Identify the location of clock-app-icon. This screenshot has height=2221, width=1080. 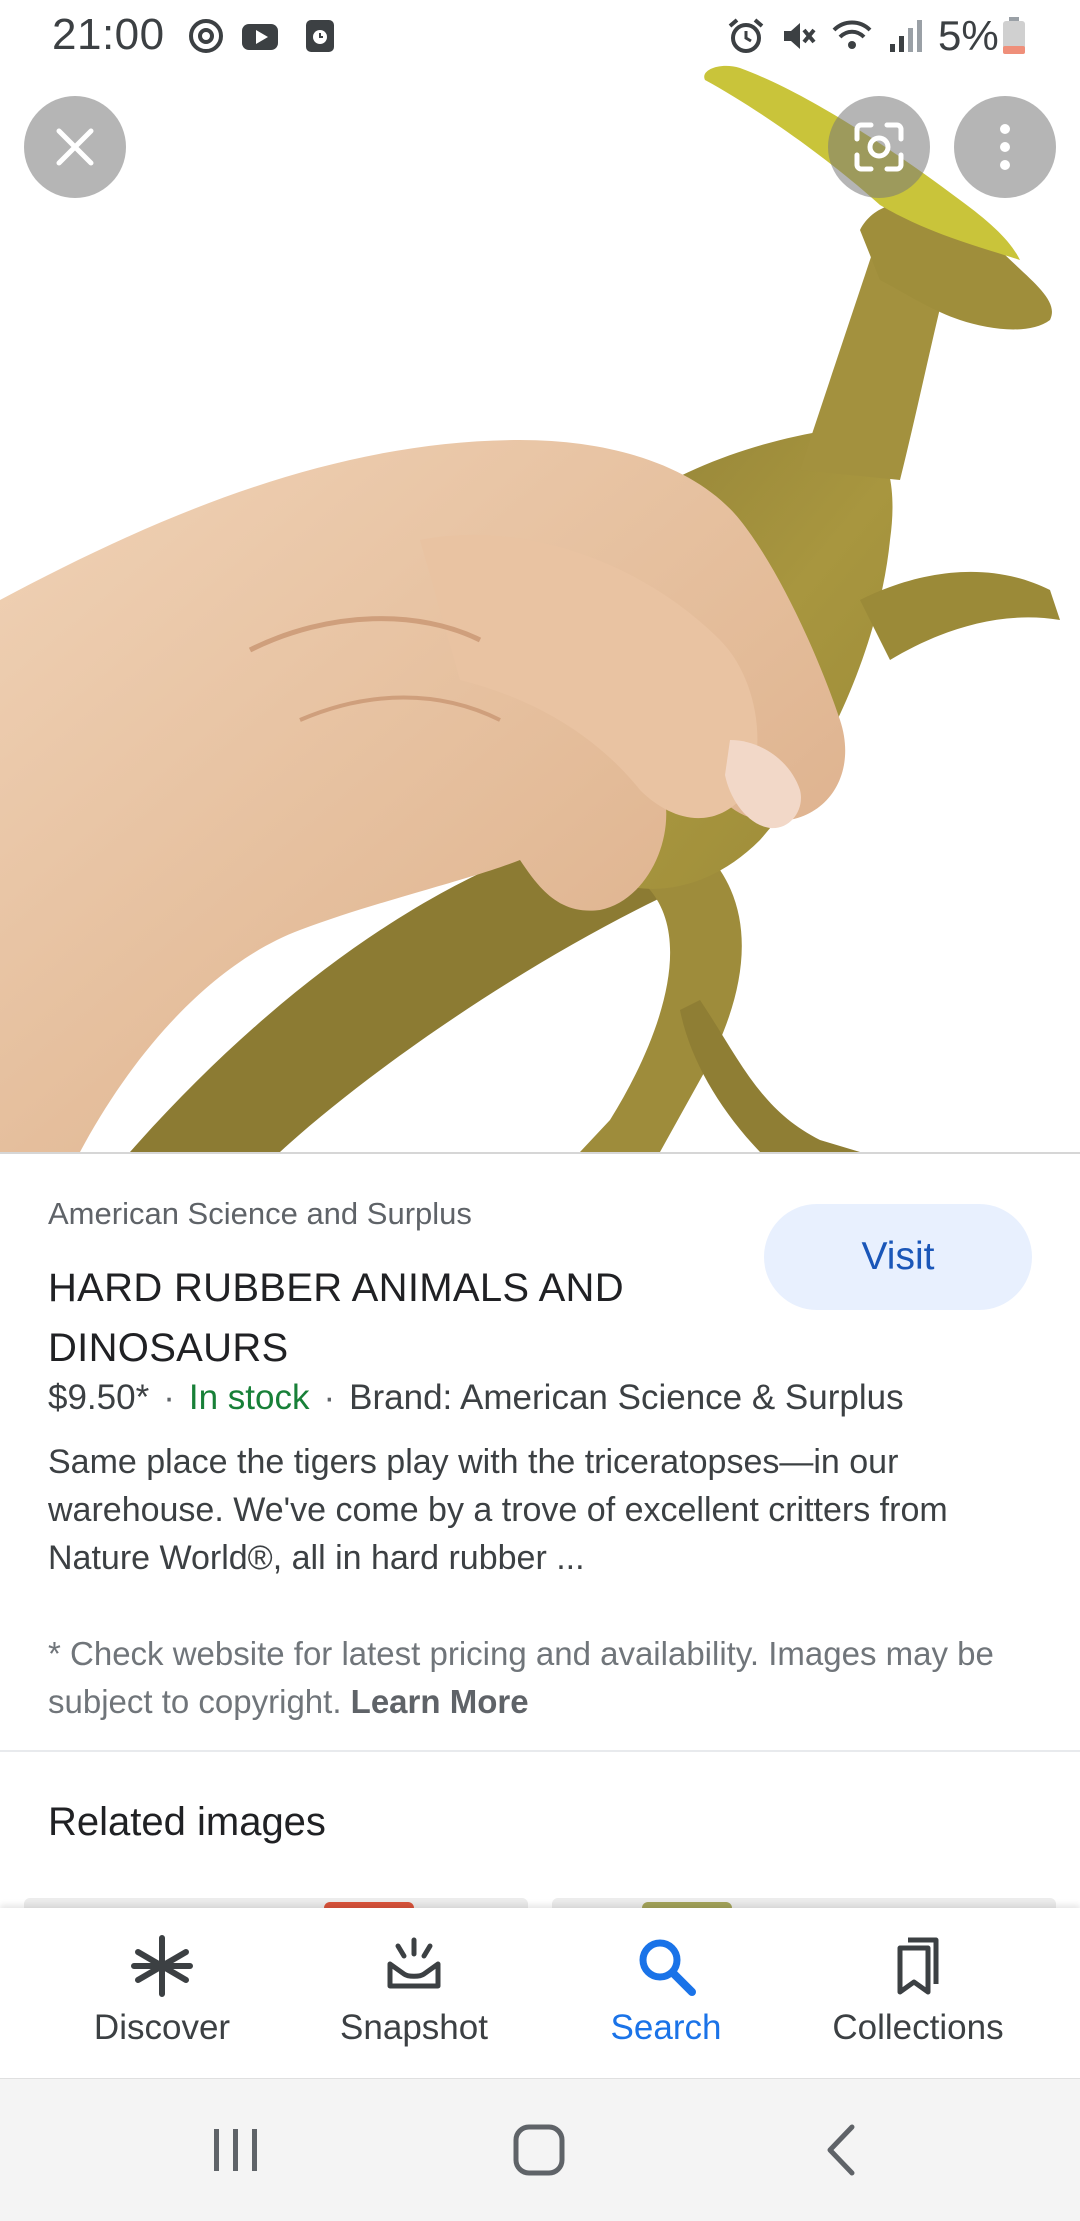
(320, 36).